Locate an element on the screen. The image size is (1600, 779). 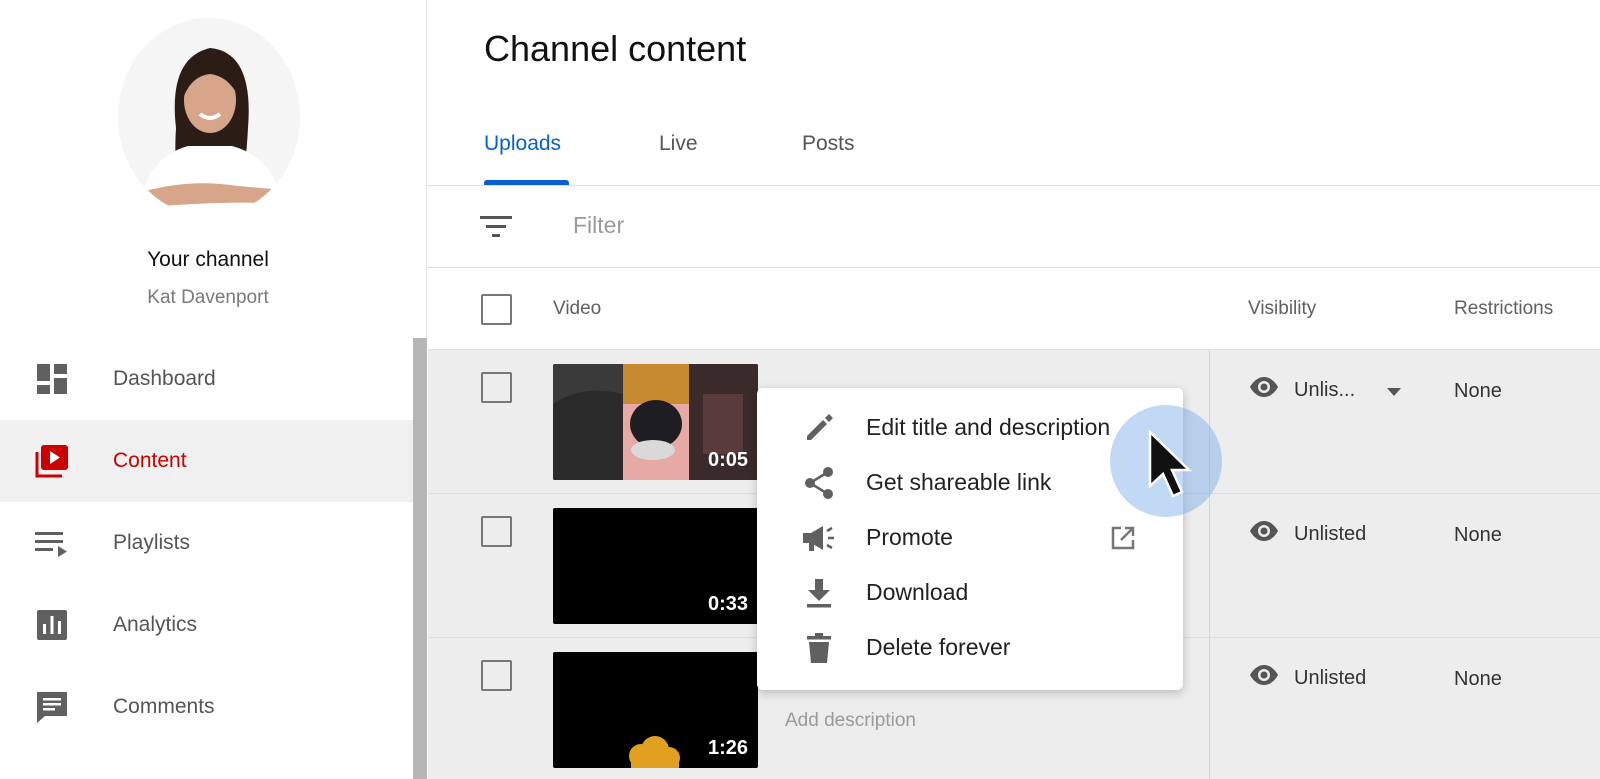
active-tab-indicator is located at coordinates (526, 182).